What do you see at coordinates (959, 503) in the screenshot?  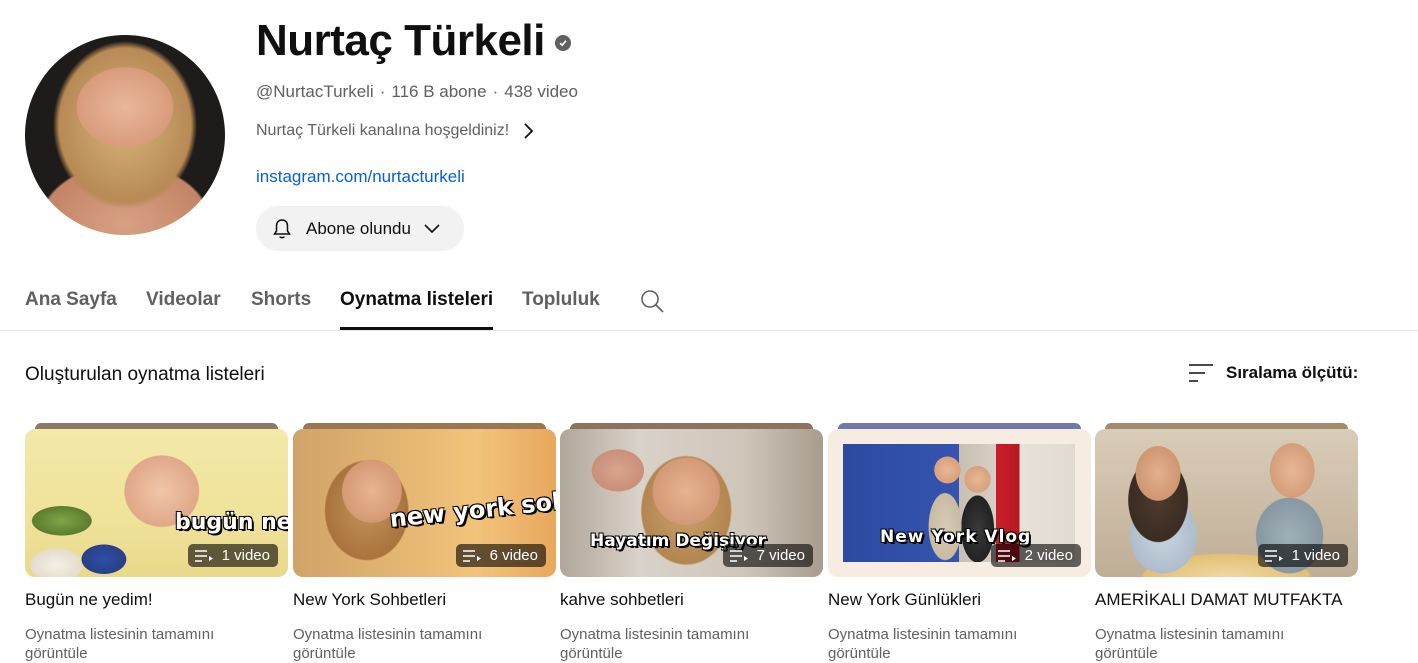 I see `playlist-thumbnail: New York Vlog 2 video` at bounding box center [959, 503].